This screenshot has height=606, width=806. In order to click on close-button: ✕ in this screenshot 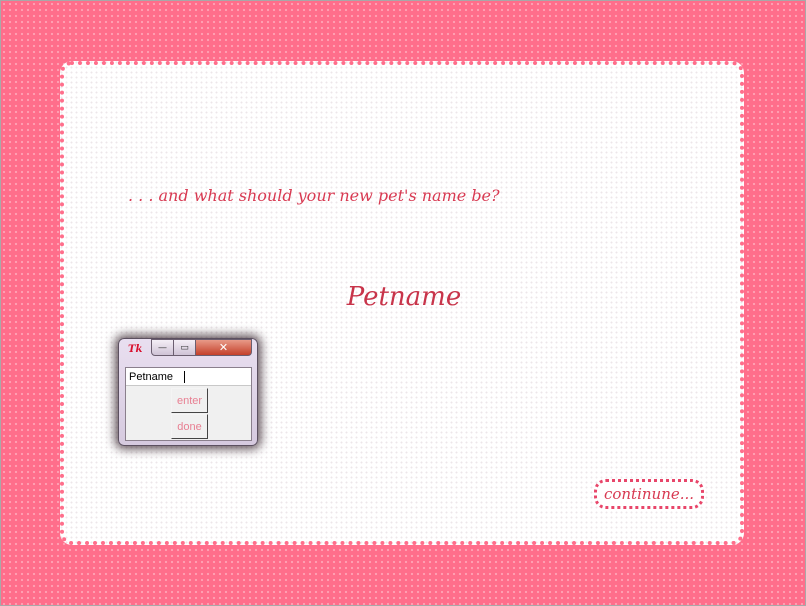, I will do `click(224, 347)`.